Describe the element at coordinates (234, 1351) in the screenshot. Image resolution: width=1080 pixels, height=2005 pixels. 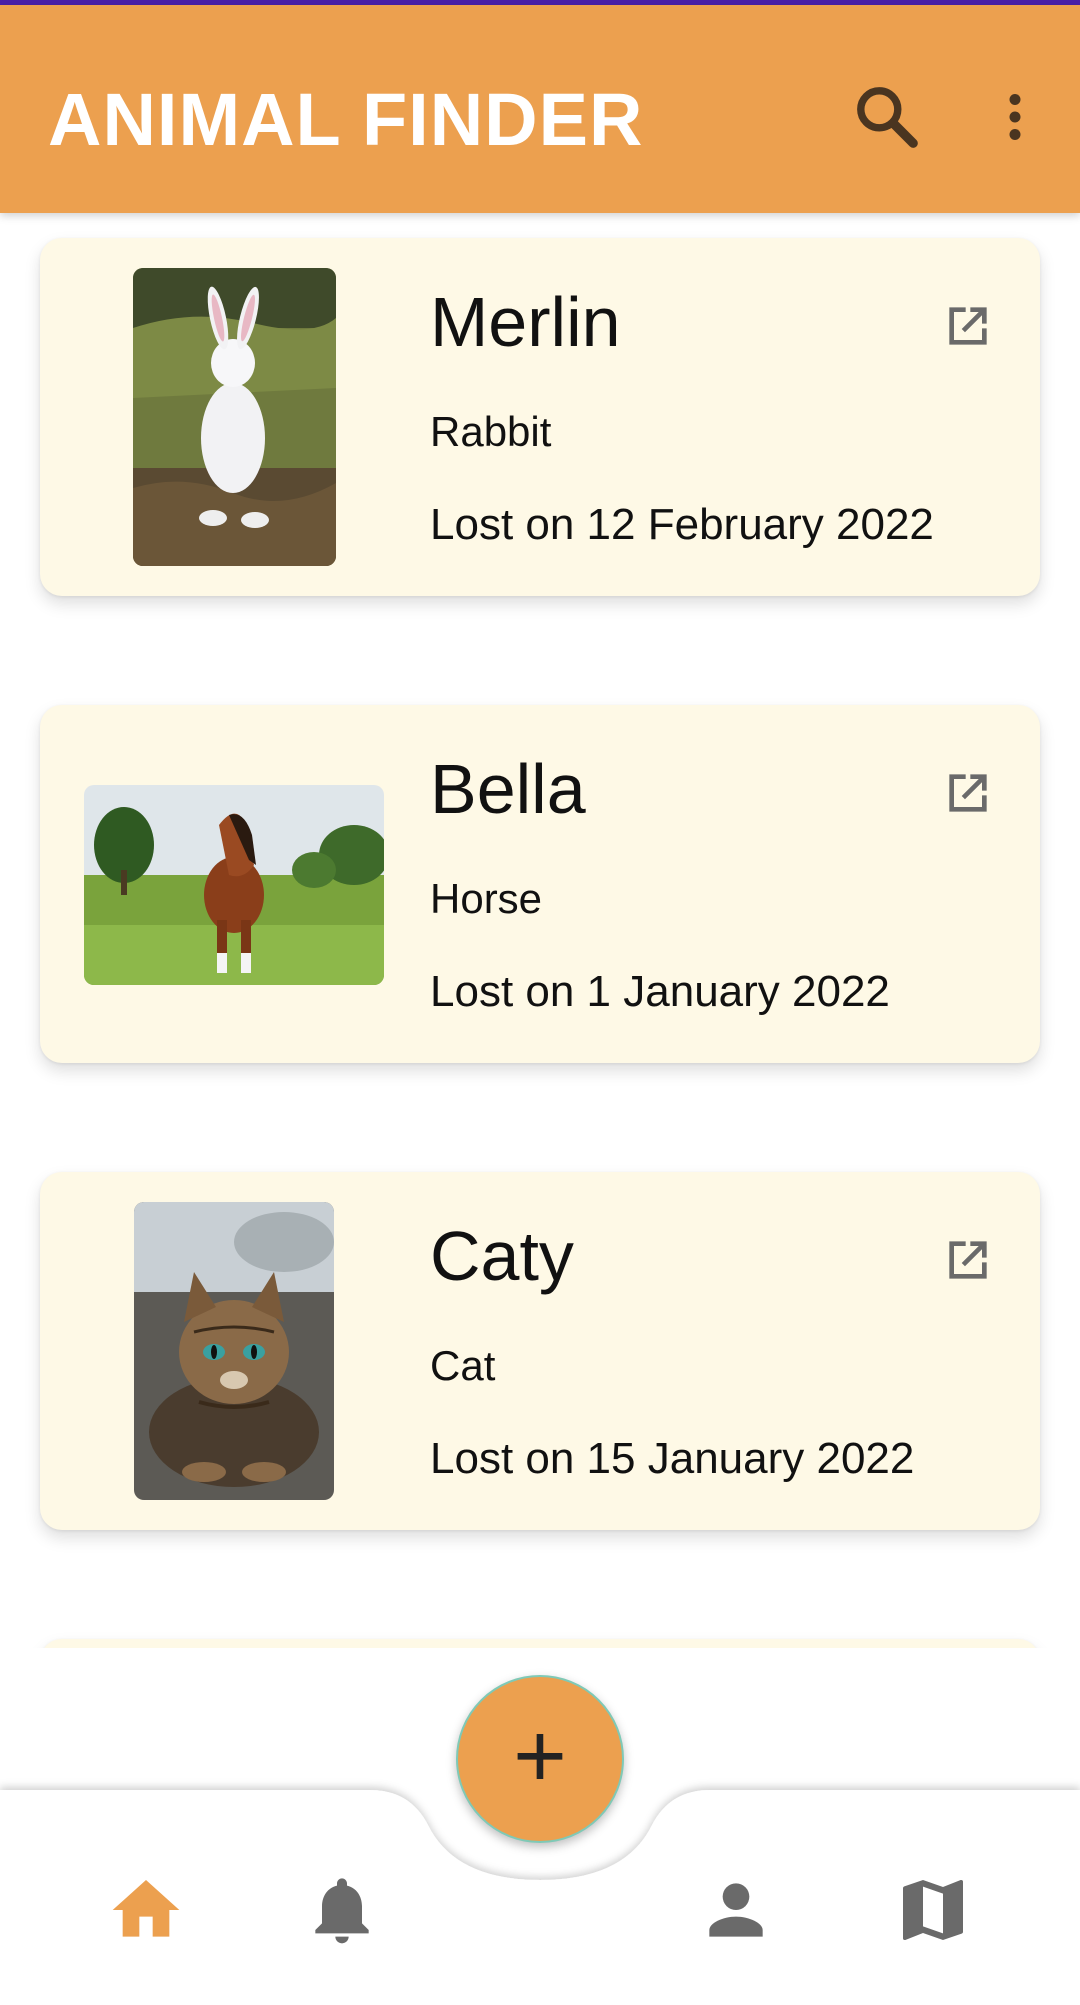
I see `animal-photo-cat` at that location.